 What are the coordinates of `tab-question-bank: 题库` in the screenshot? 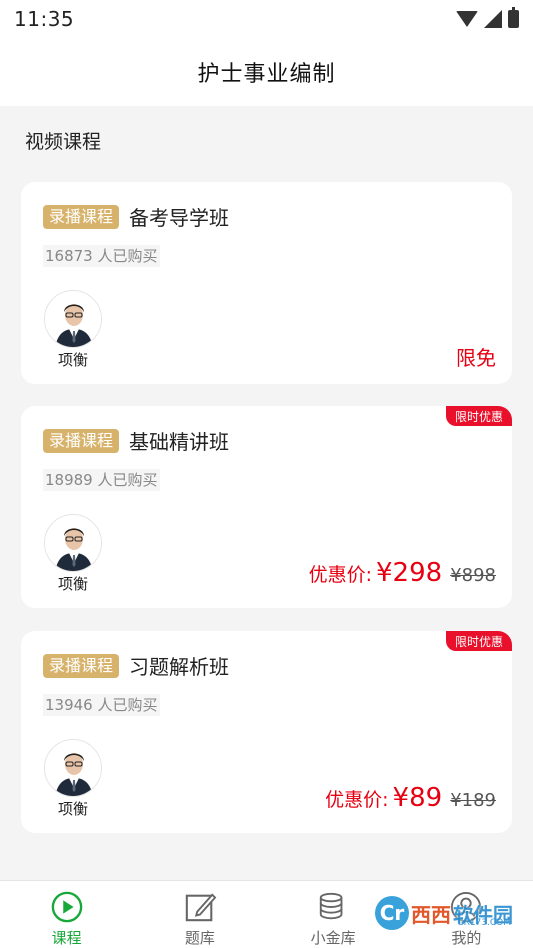 It's located at (199, 914).